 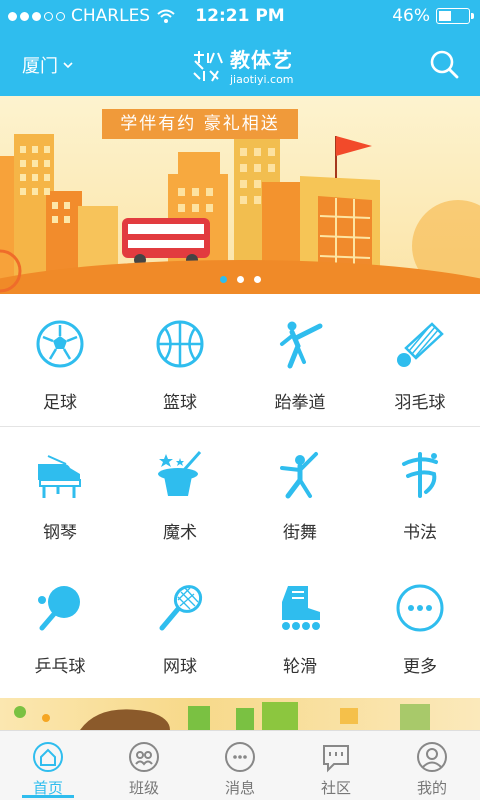 I want to click on chevron-down-icon, so click(x=68, y=65).